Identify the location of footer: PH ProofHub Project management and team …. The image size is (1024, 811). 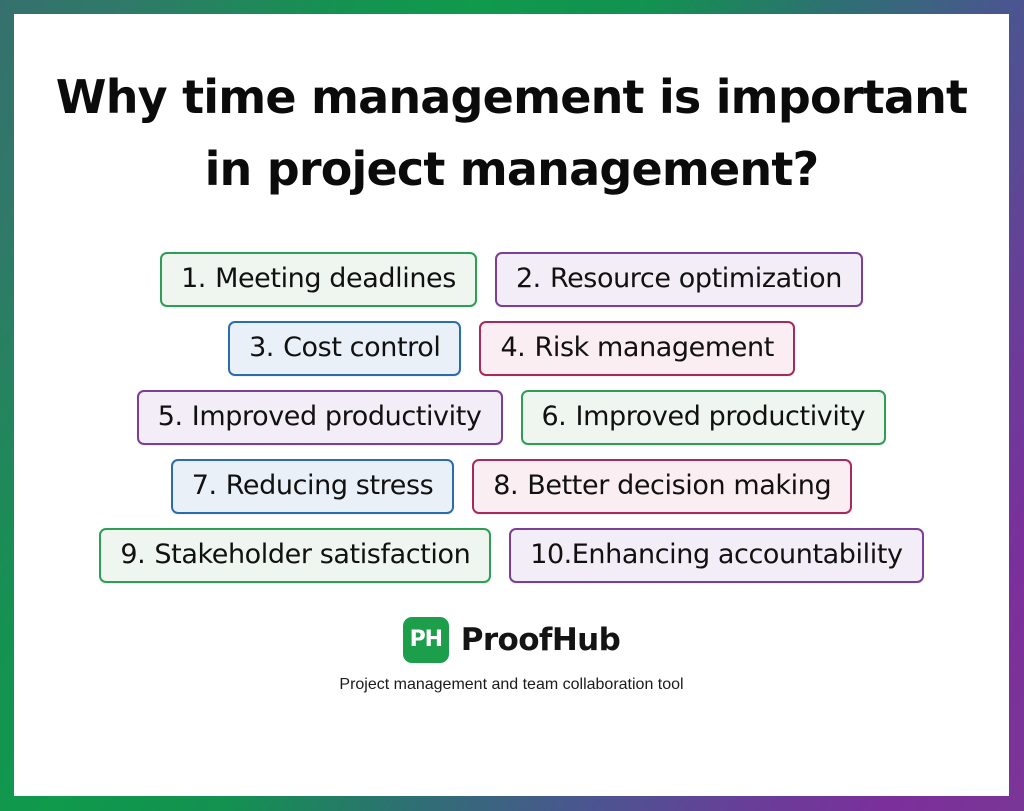
(511, 655).